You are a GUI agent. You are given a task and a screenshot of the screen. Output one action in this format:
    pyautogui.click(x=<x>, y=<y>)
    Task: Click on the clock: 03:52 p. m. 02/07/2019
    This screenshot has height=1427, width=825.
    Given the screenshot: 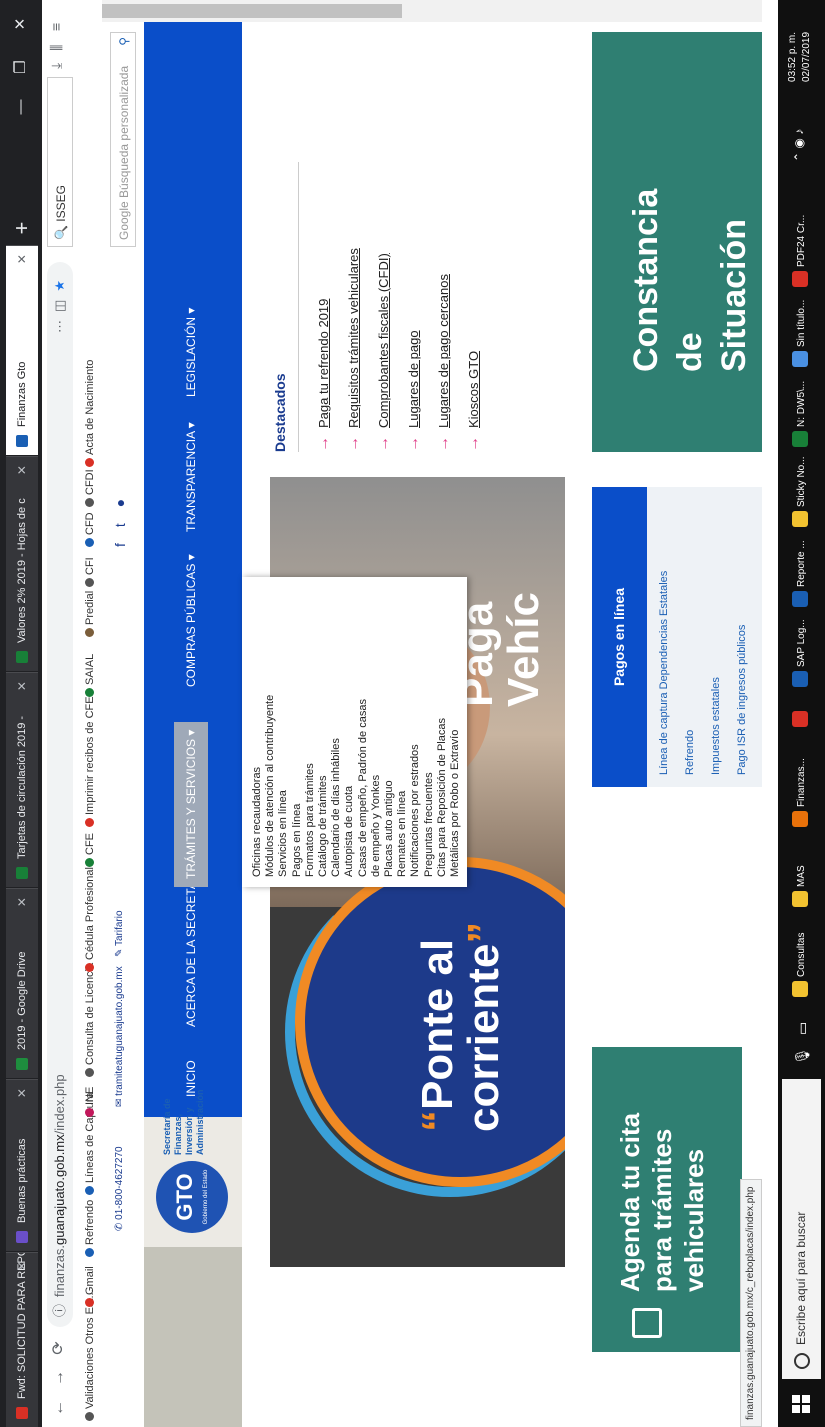 What is the action you would take?
    pyautogui.click(x=800, y=57)
    